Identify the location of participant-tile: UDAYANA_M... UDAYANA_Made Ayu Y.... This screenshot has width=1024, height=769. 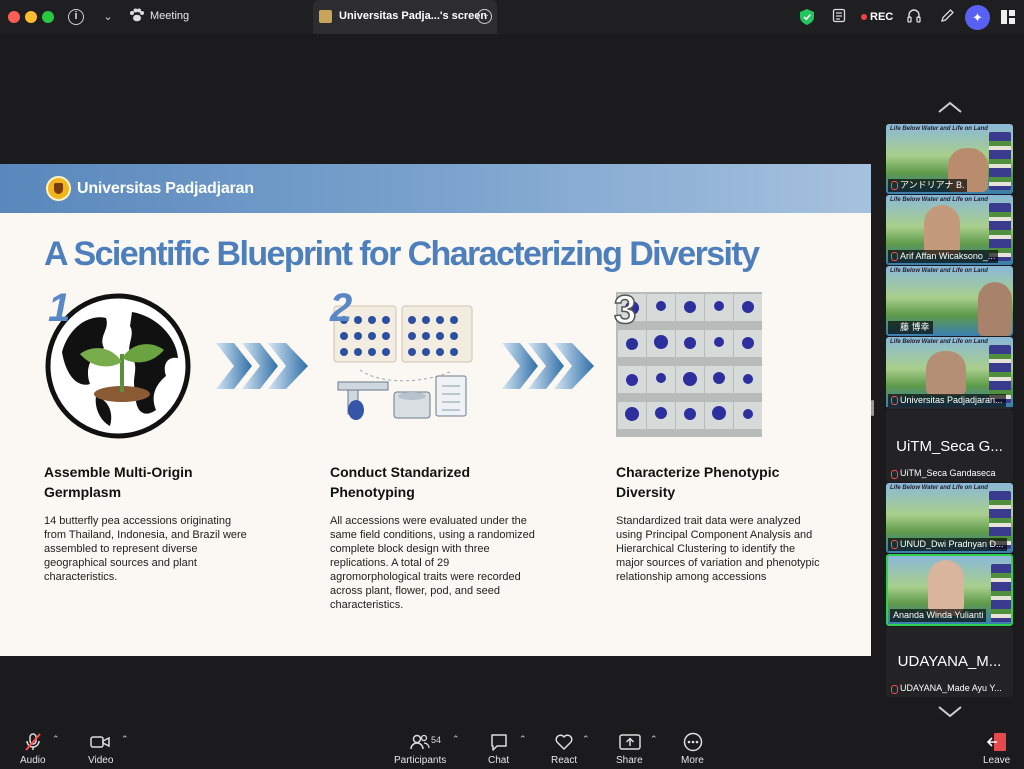
(949, 662).